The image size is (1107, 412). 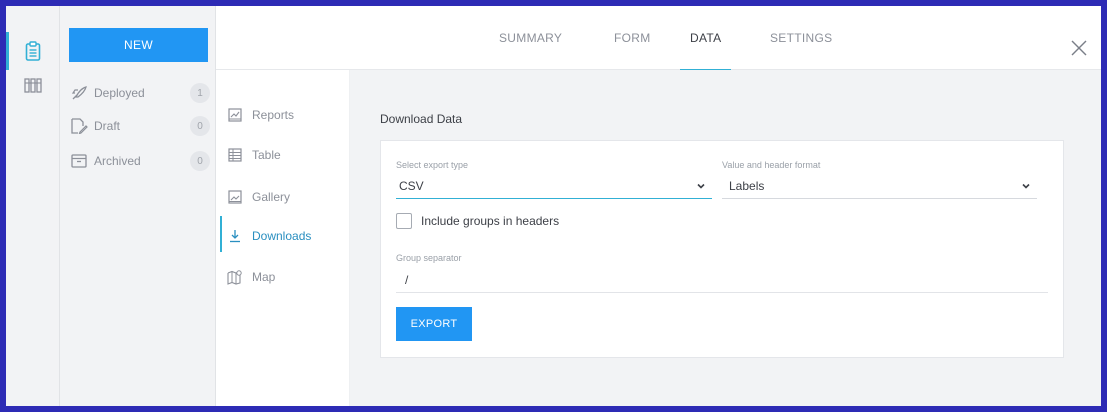 I want to click on library-icon, so click(x=33, y=85).